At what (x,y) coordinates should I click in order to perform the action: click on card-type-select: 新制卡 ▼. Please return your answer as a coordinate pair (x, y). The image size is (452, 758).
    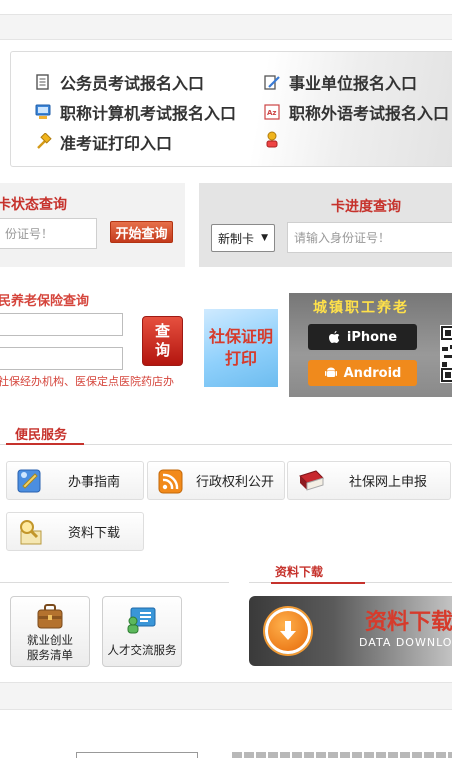
    Looking at the image, I should click on (243, 238).